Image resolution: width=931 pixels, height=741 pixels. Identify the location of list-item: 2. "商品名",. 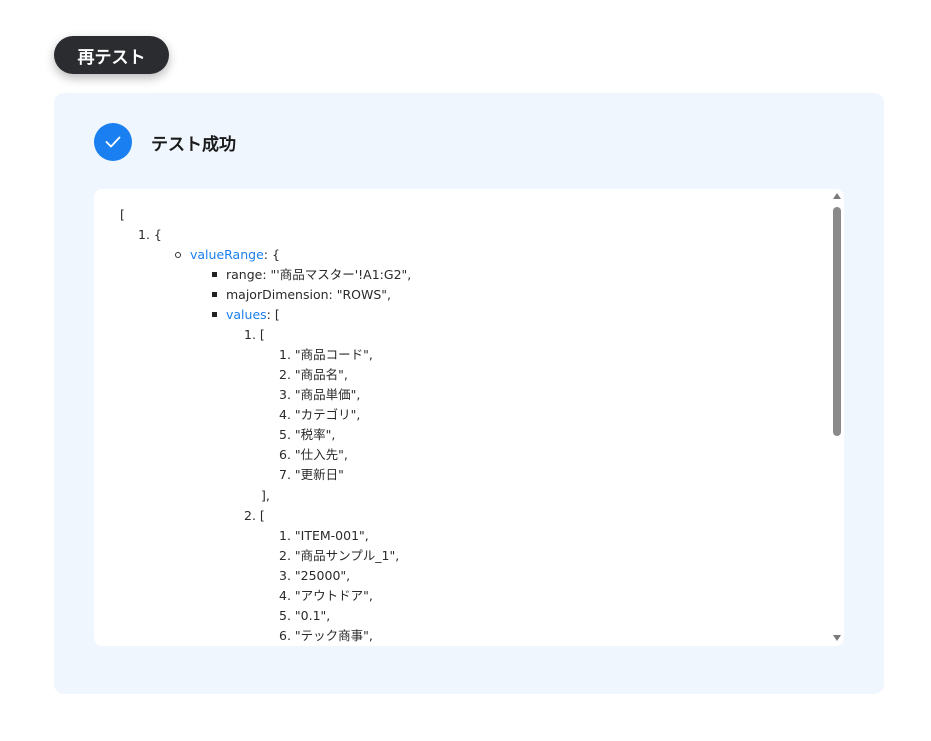
(313, 374).